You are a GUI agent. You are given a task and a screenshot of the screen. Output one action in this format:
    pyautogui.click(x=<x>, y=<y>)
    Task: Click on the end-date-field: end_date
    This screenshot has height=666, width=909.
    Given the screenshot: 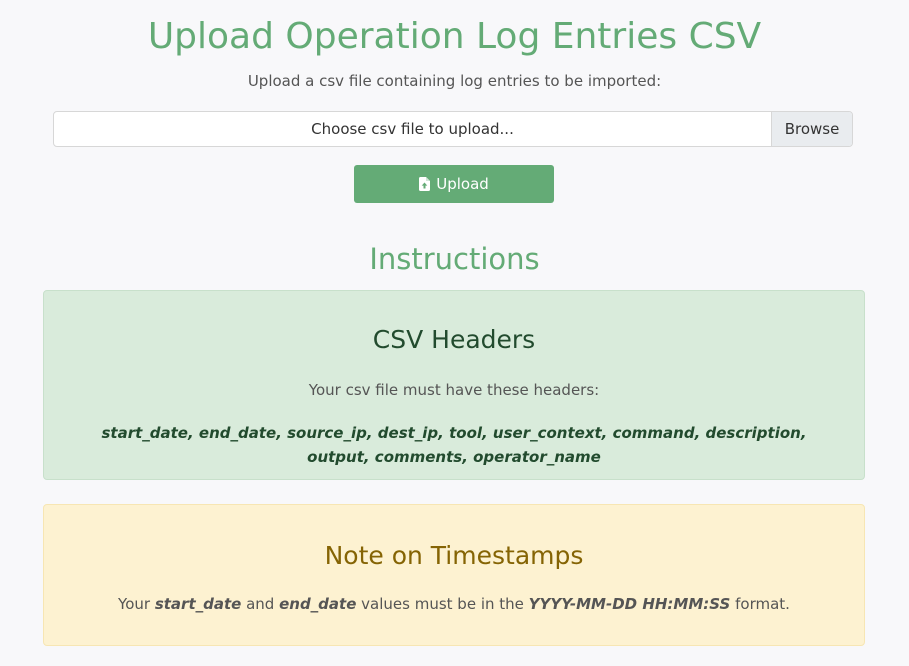 What is the action you would take?
    pyautogui.click(x=318, y=604)
    